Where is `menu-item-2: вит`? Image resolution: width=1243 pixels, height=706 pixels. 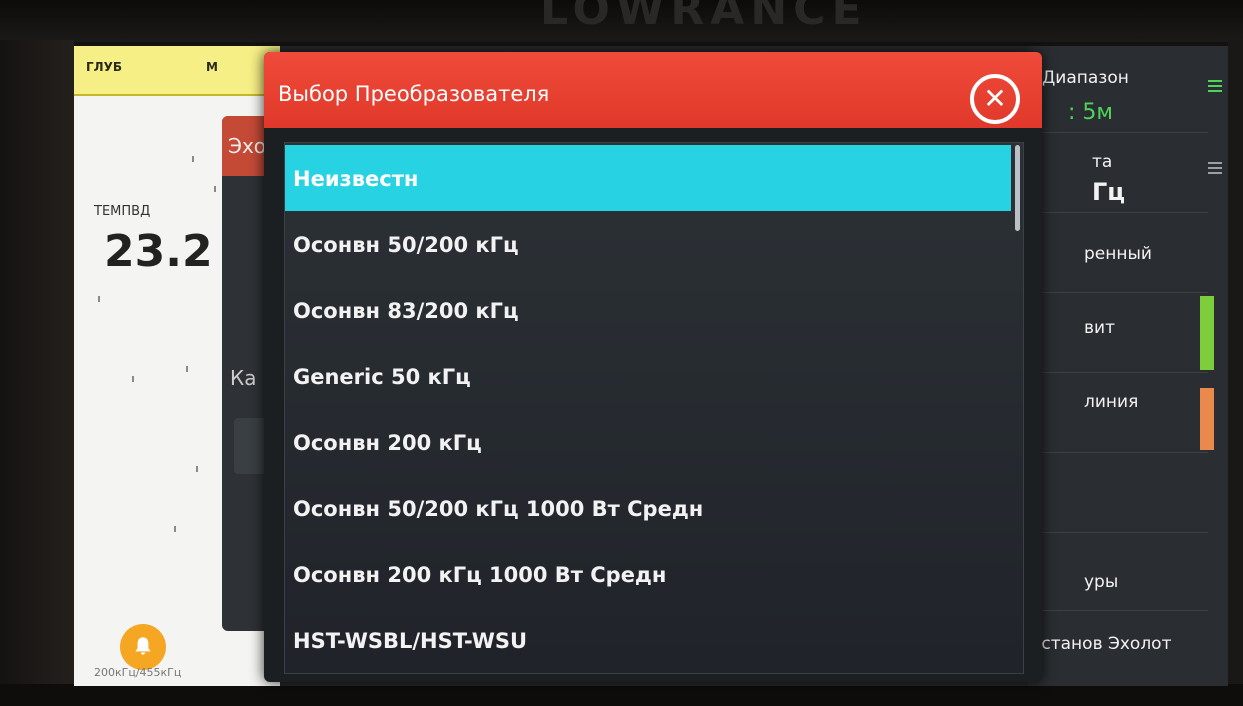
menu-item-2: вит is located at coordinates (1118, 332).